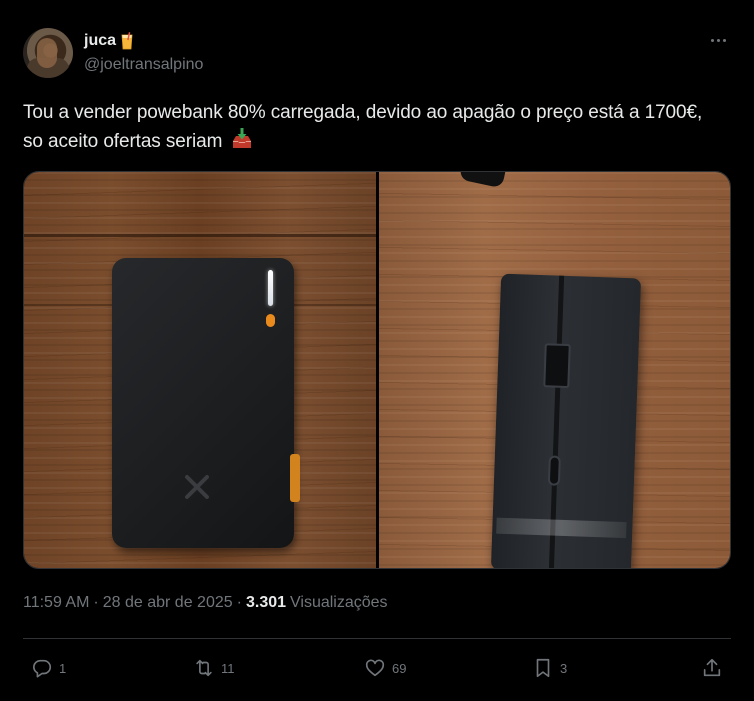  I want to click on views-label: Visualizações, so click(339, 602).